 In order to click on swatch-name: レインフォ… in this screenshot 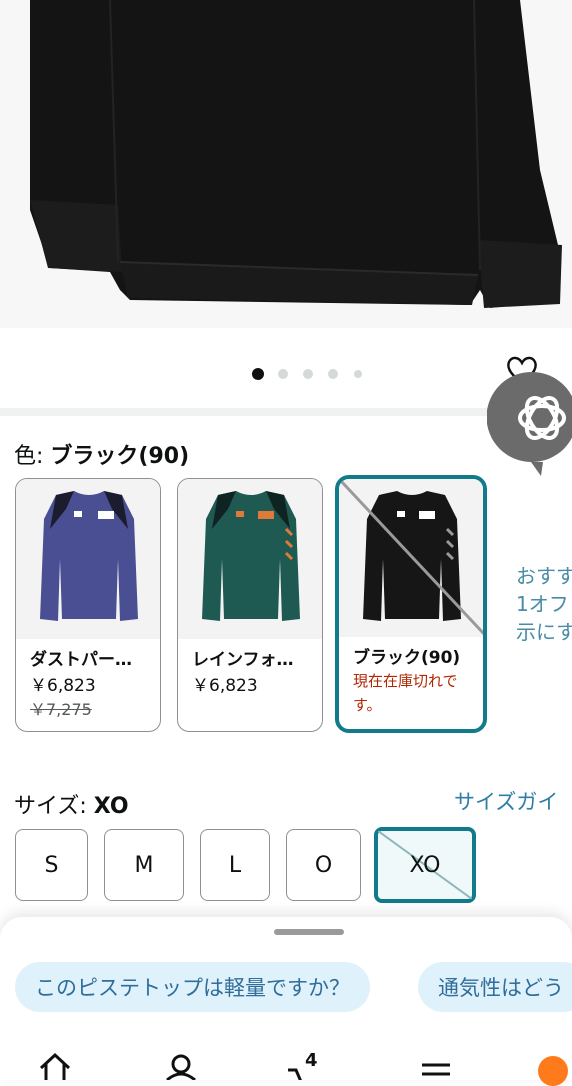, I will do `click(243, 660)`.